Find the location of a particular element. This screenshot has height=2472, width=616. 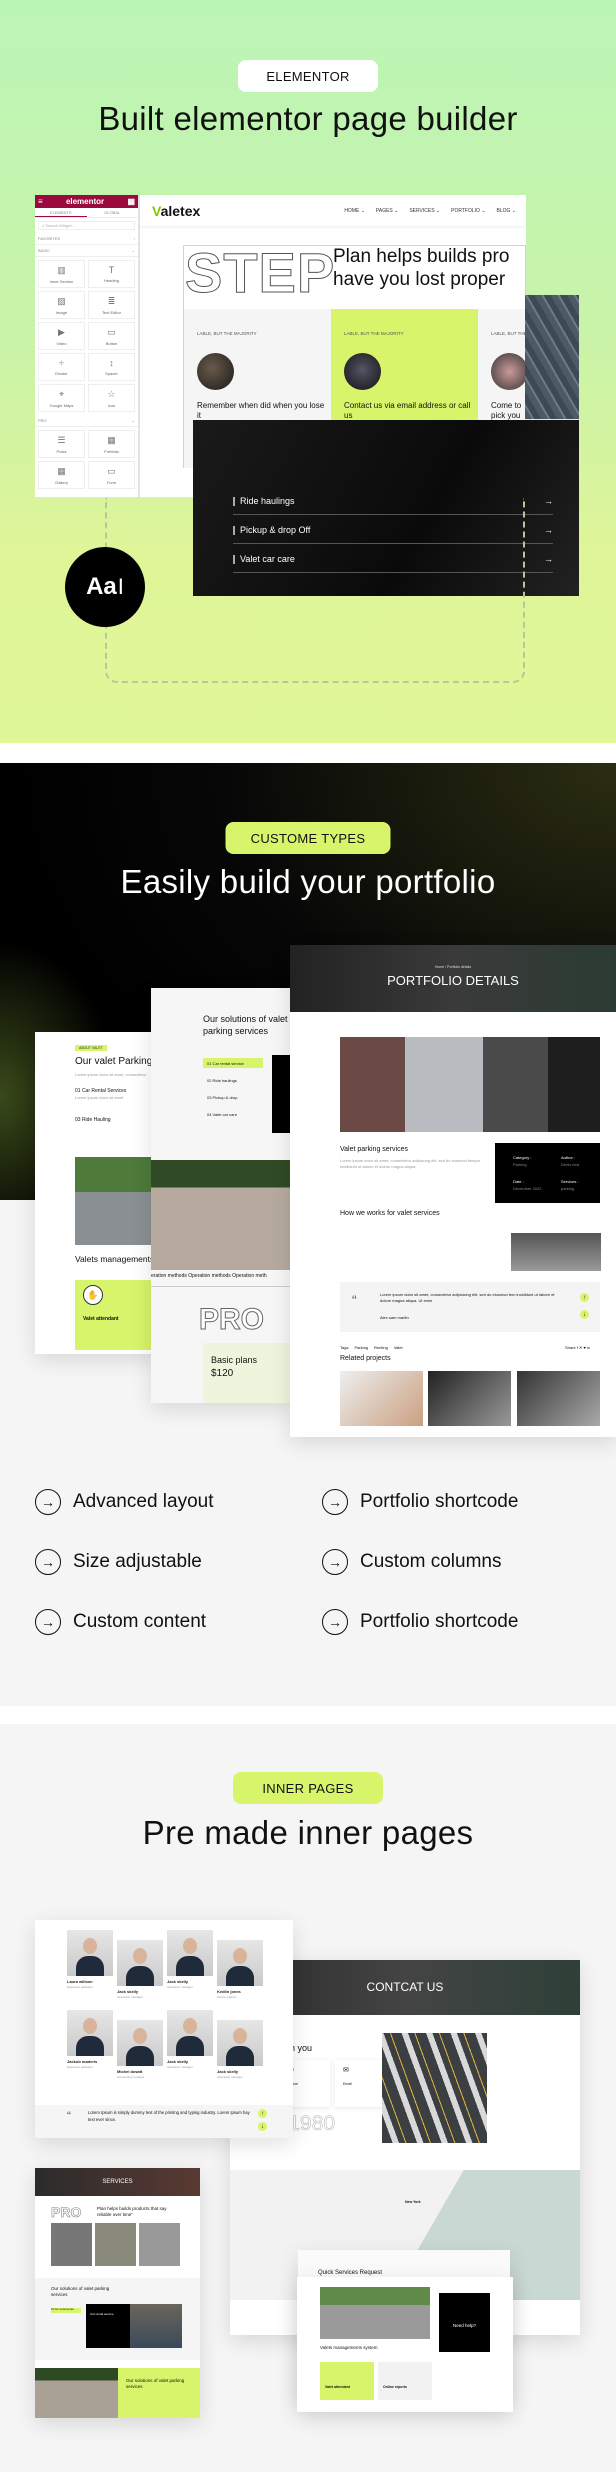

image-icon: ▨ is located at coordinates (61, 300).